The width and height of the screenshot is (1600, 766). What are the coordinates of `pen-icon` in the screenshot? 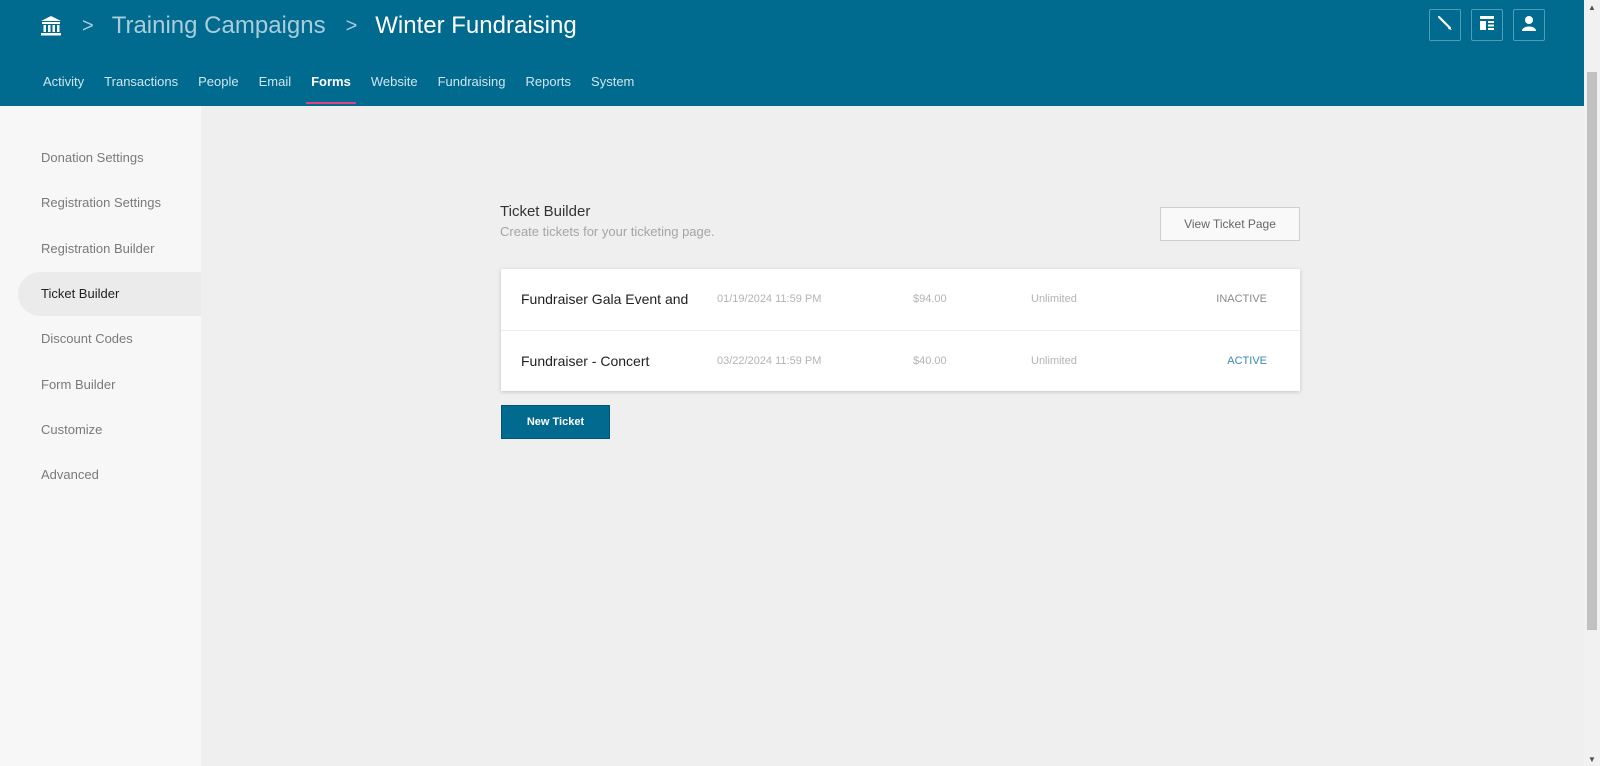 It's located at (1445, 25).